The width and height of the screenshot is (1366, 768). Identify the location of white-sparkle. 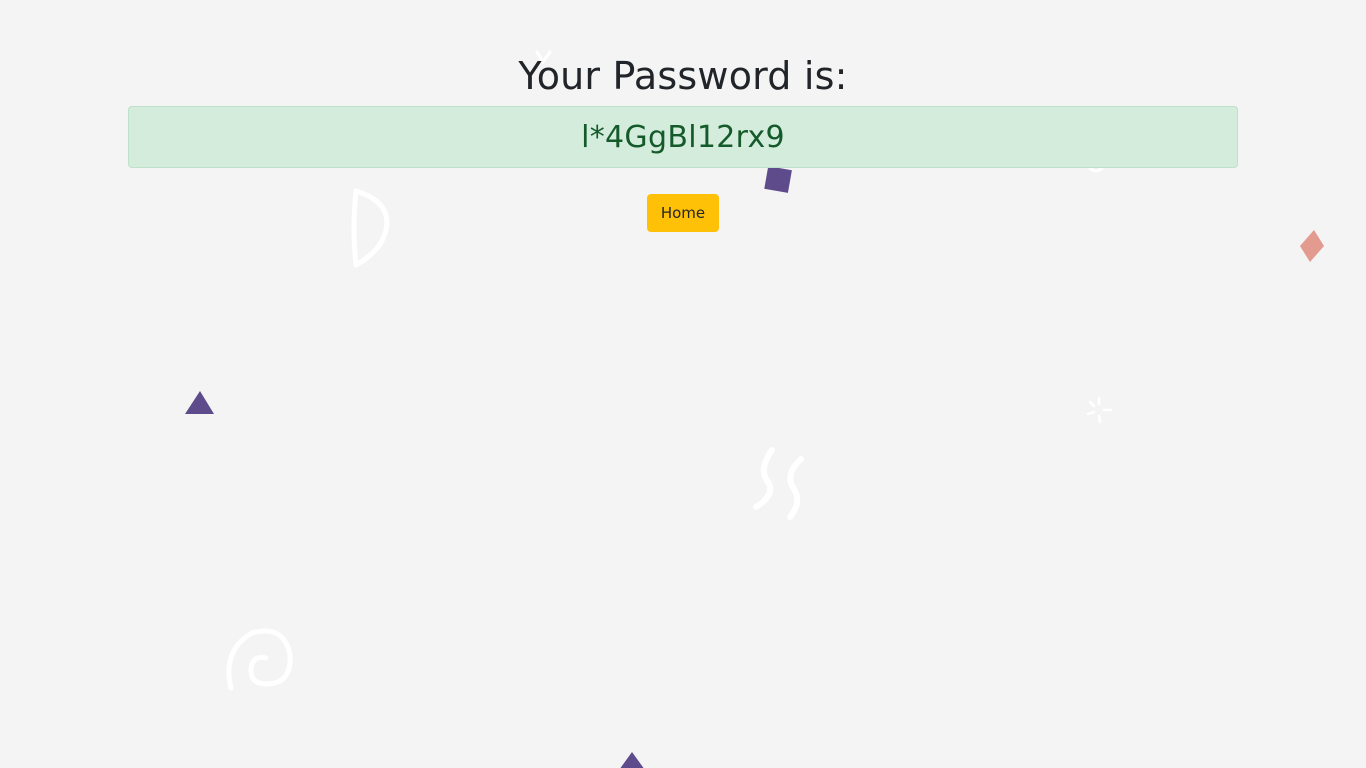
(1099, 410).